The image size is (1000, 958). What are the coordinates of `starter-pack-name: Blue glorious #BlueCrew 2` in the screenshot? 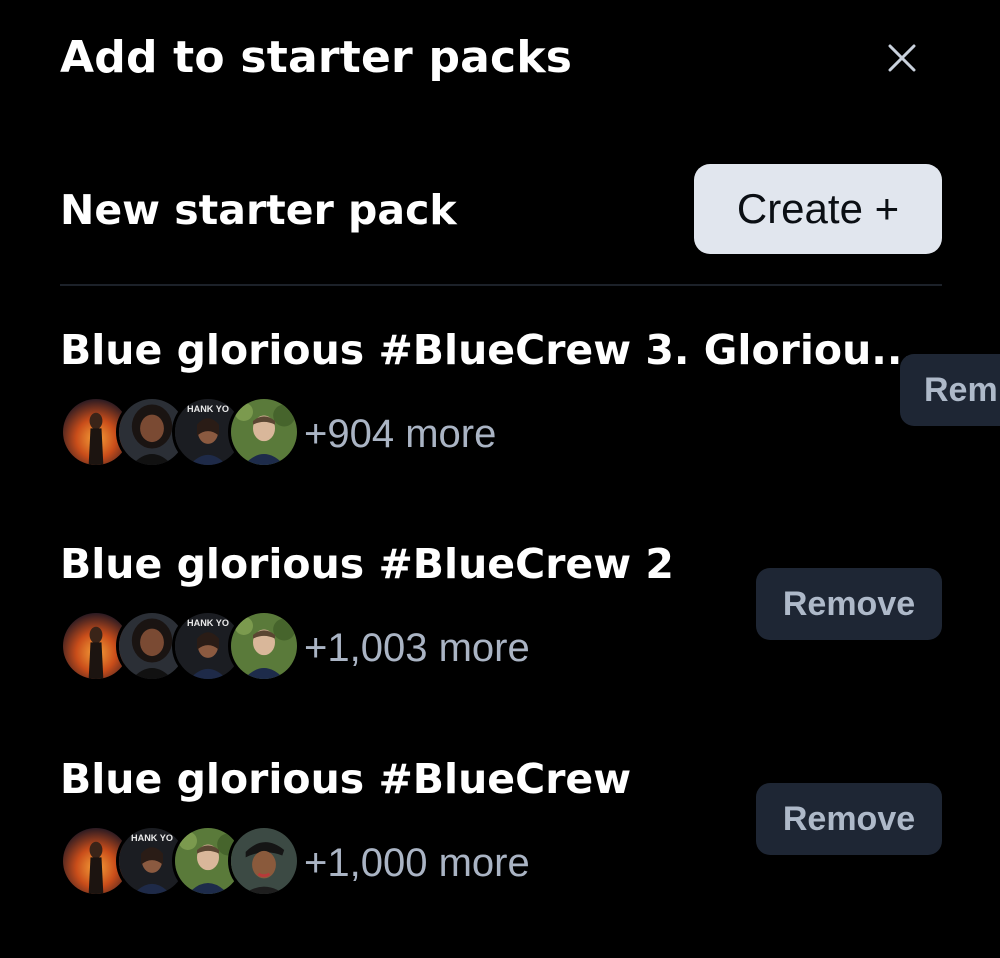 It's located at (367, 564).